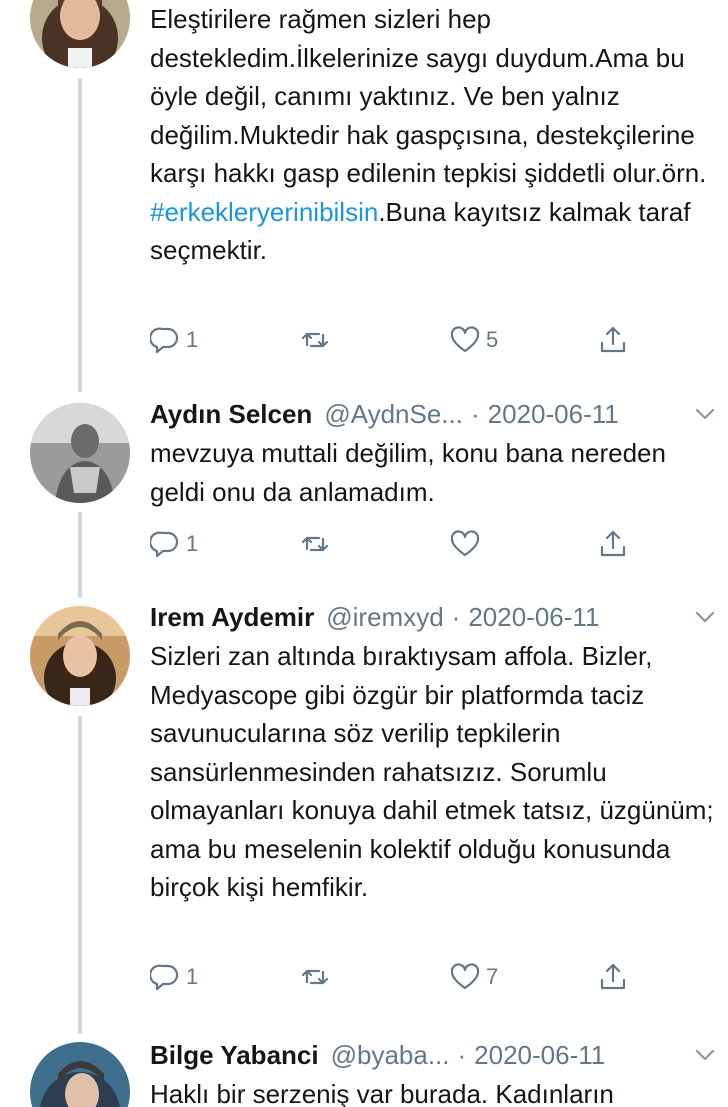  I want to click on tweet-actions: 1 5, so click(395, 340).